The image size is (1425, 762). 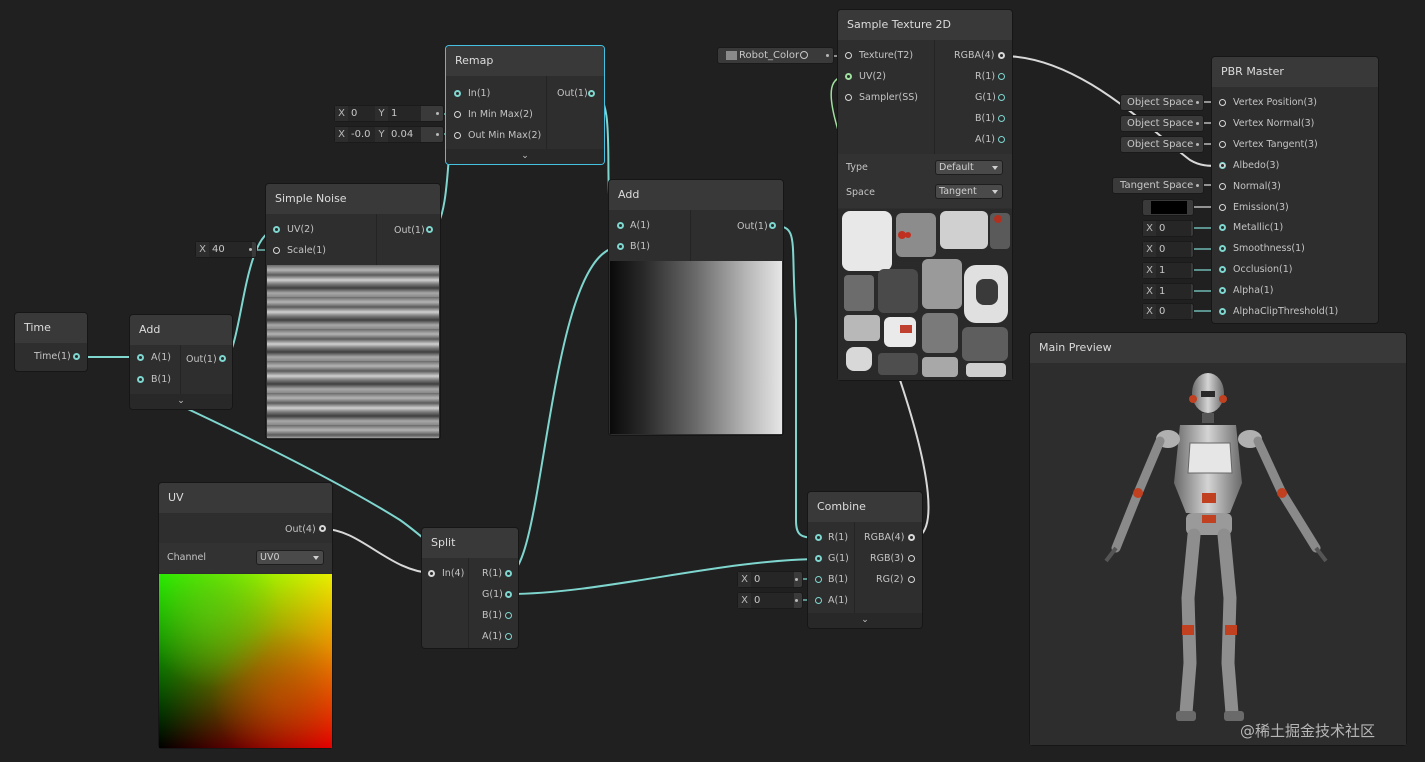 I want to click on sample-rgba-port, so click(x=1001, y=55).